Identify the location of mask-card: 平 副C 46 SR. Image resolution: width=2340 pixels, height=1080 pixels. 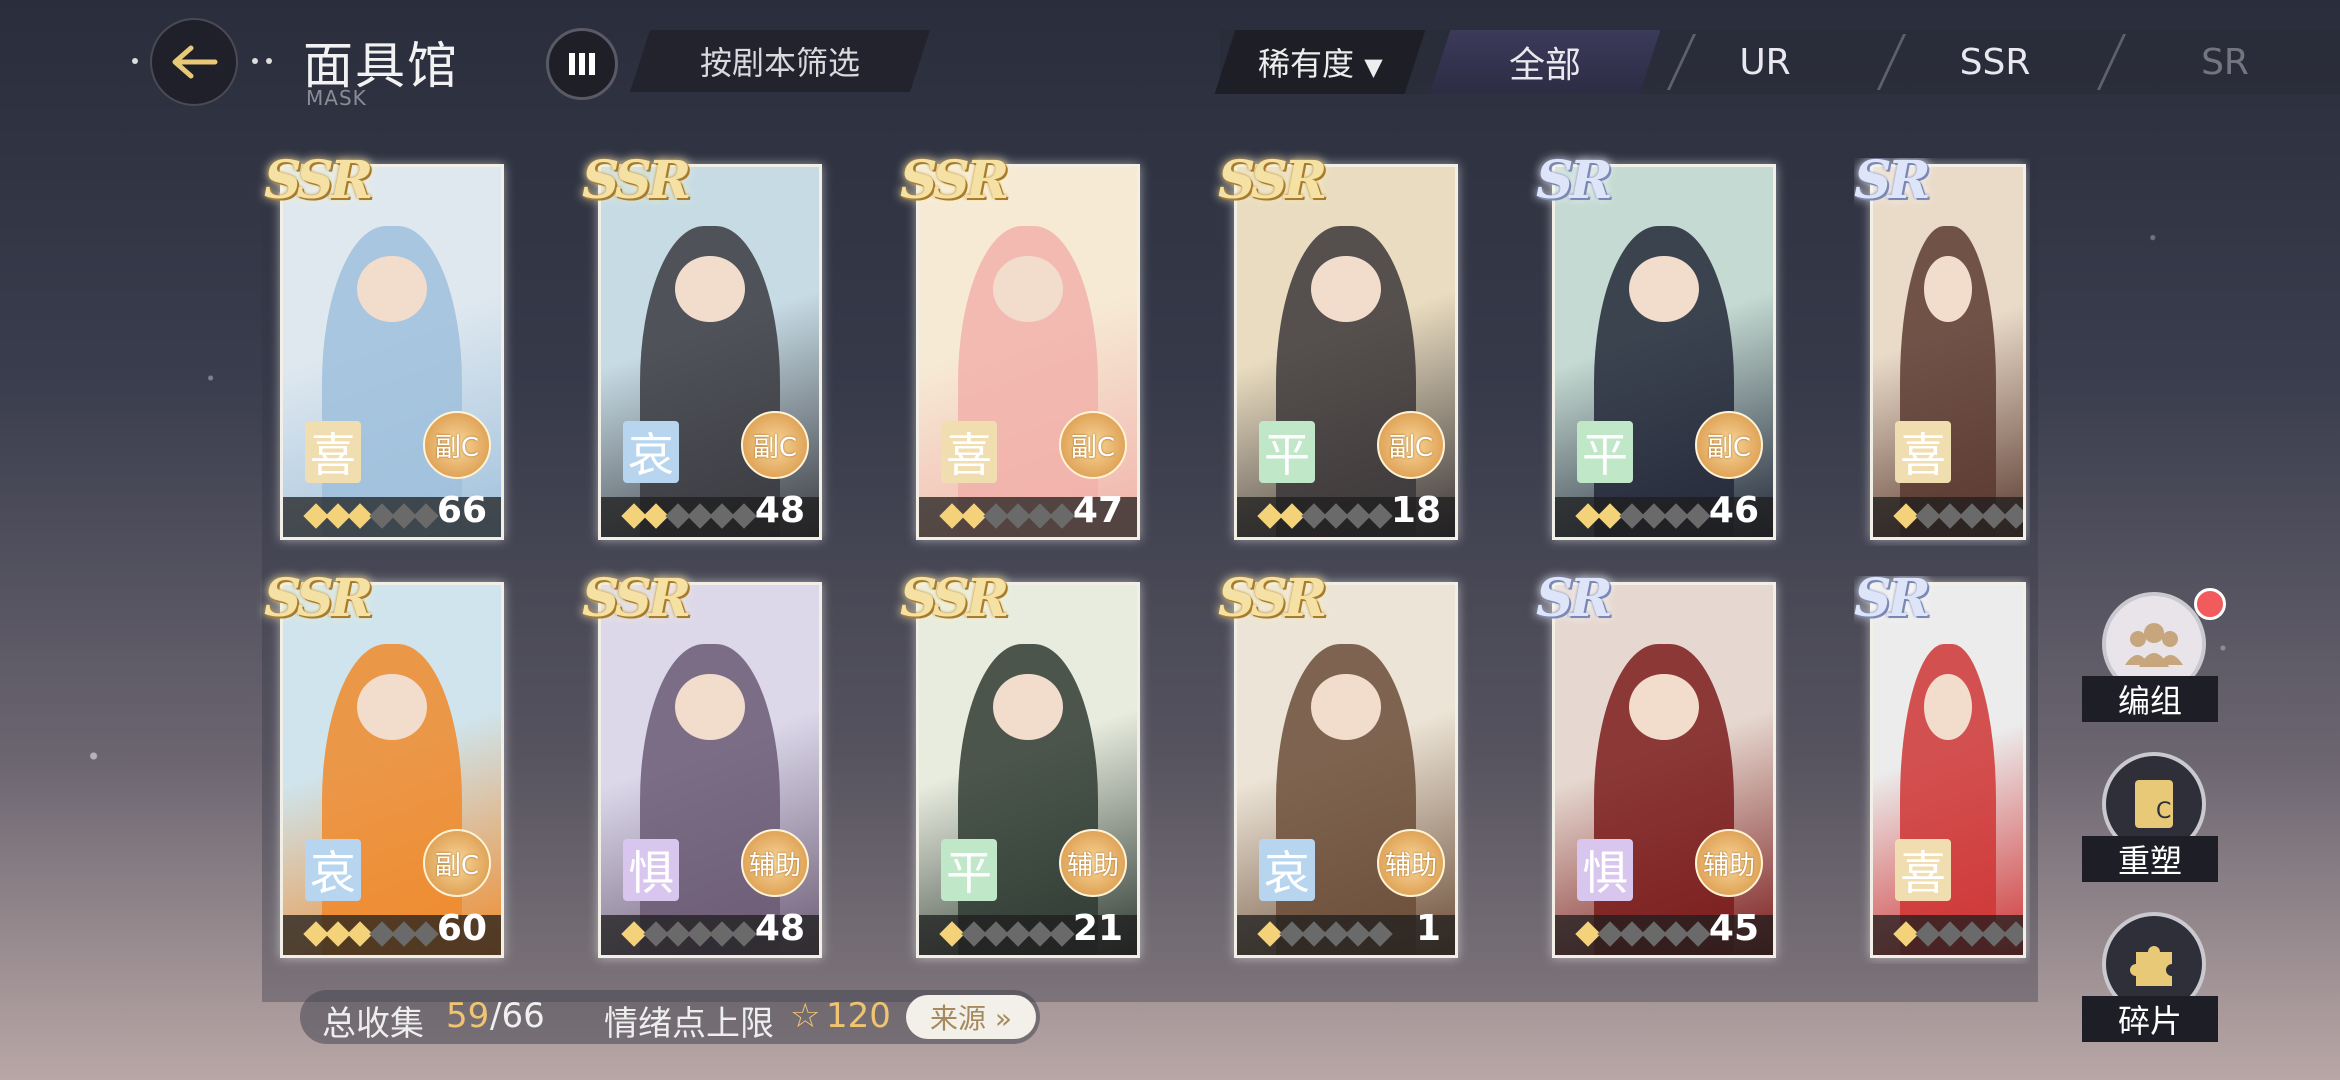
(1658, 348).